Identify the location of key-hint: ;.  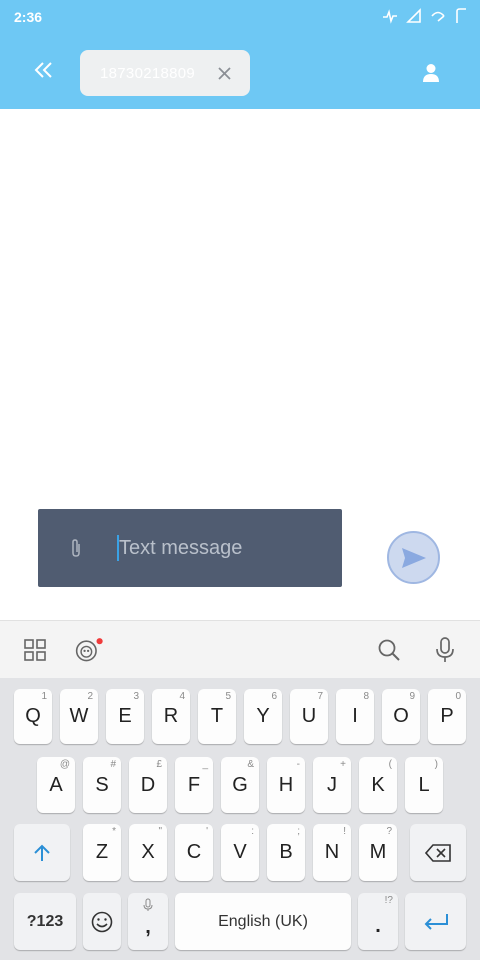
(298, 831).